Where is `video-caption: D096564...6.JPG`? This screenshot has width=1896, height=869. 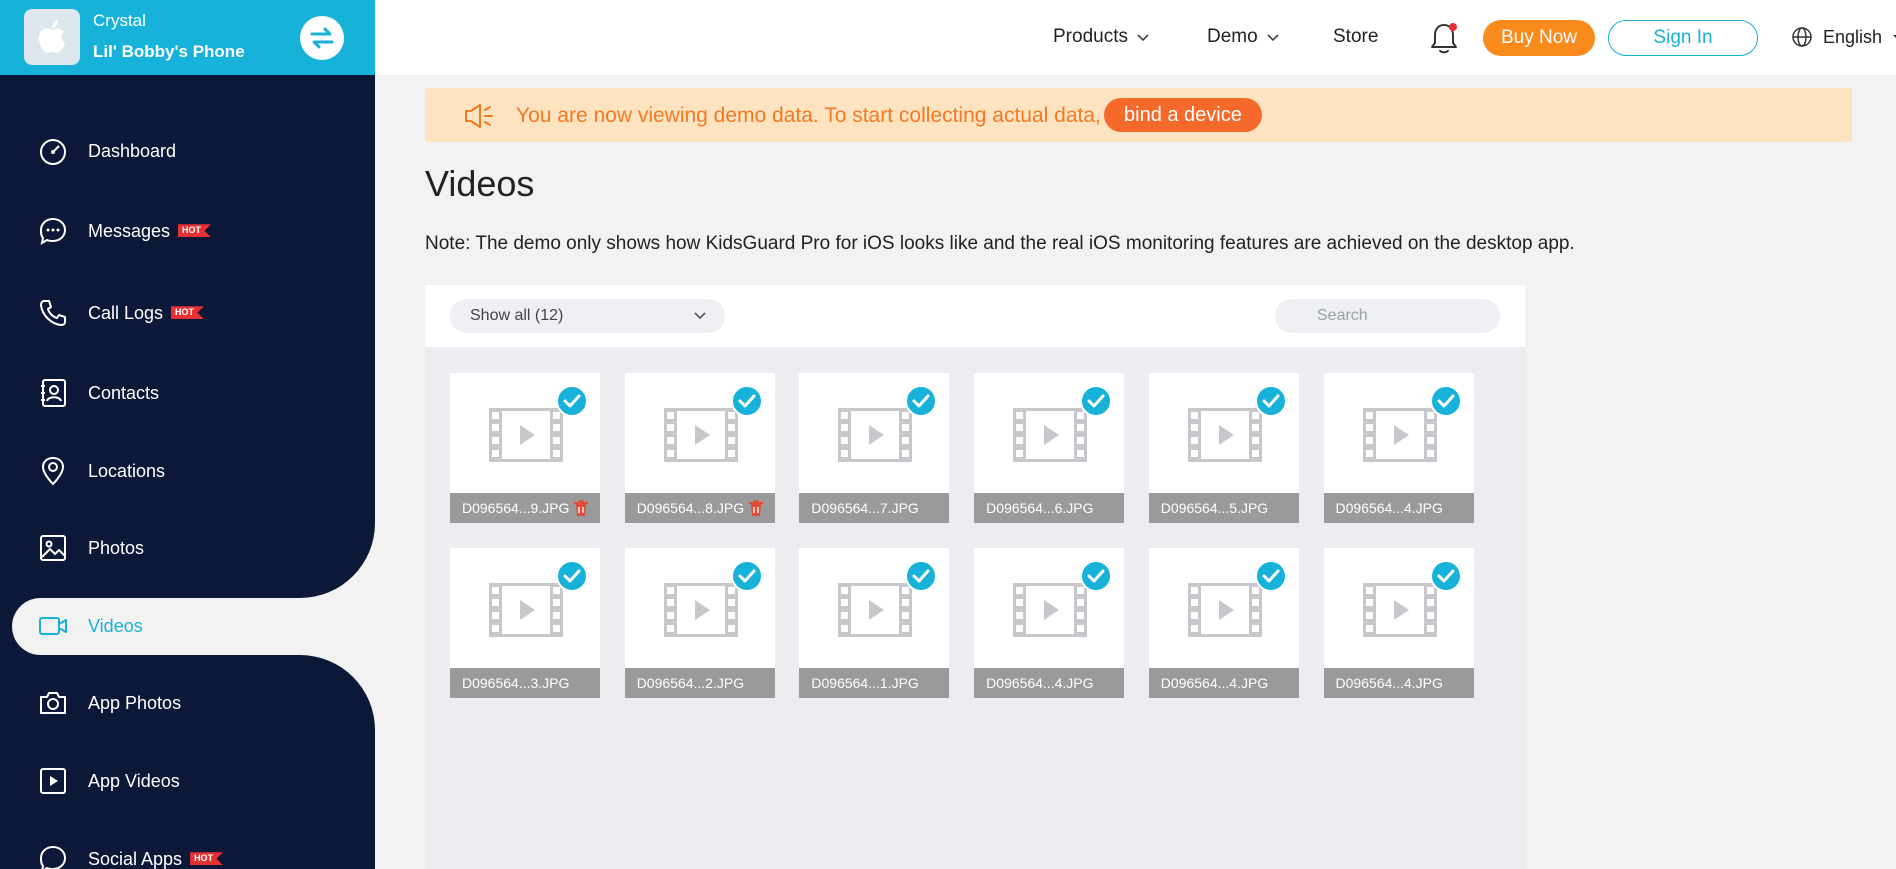 video-caption: D096564...6.JPG is located at coordinates (1049, 508).